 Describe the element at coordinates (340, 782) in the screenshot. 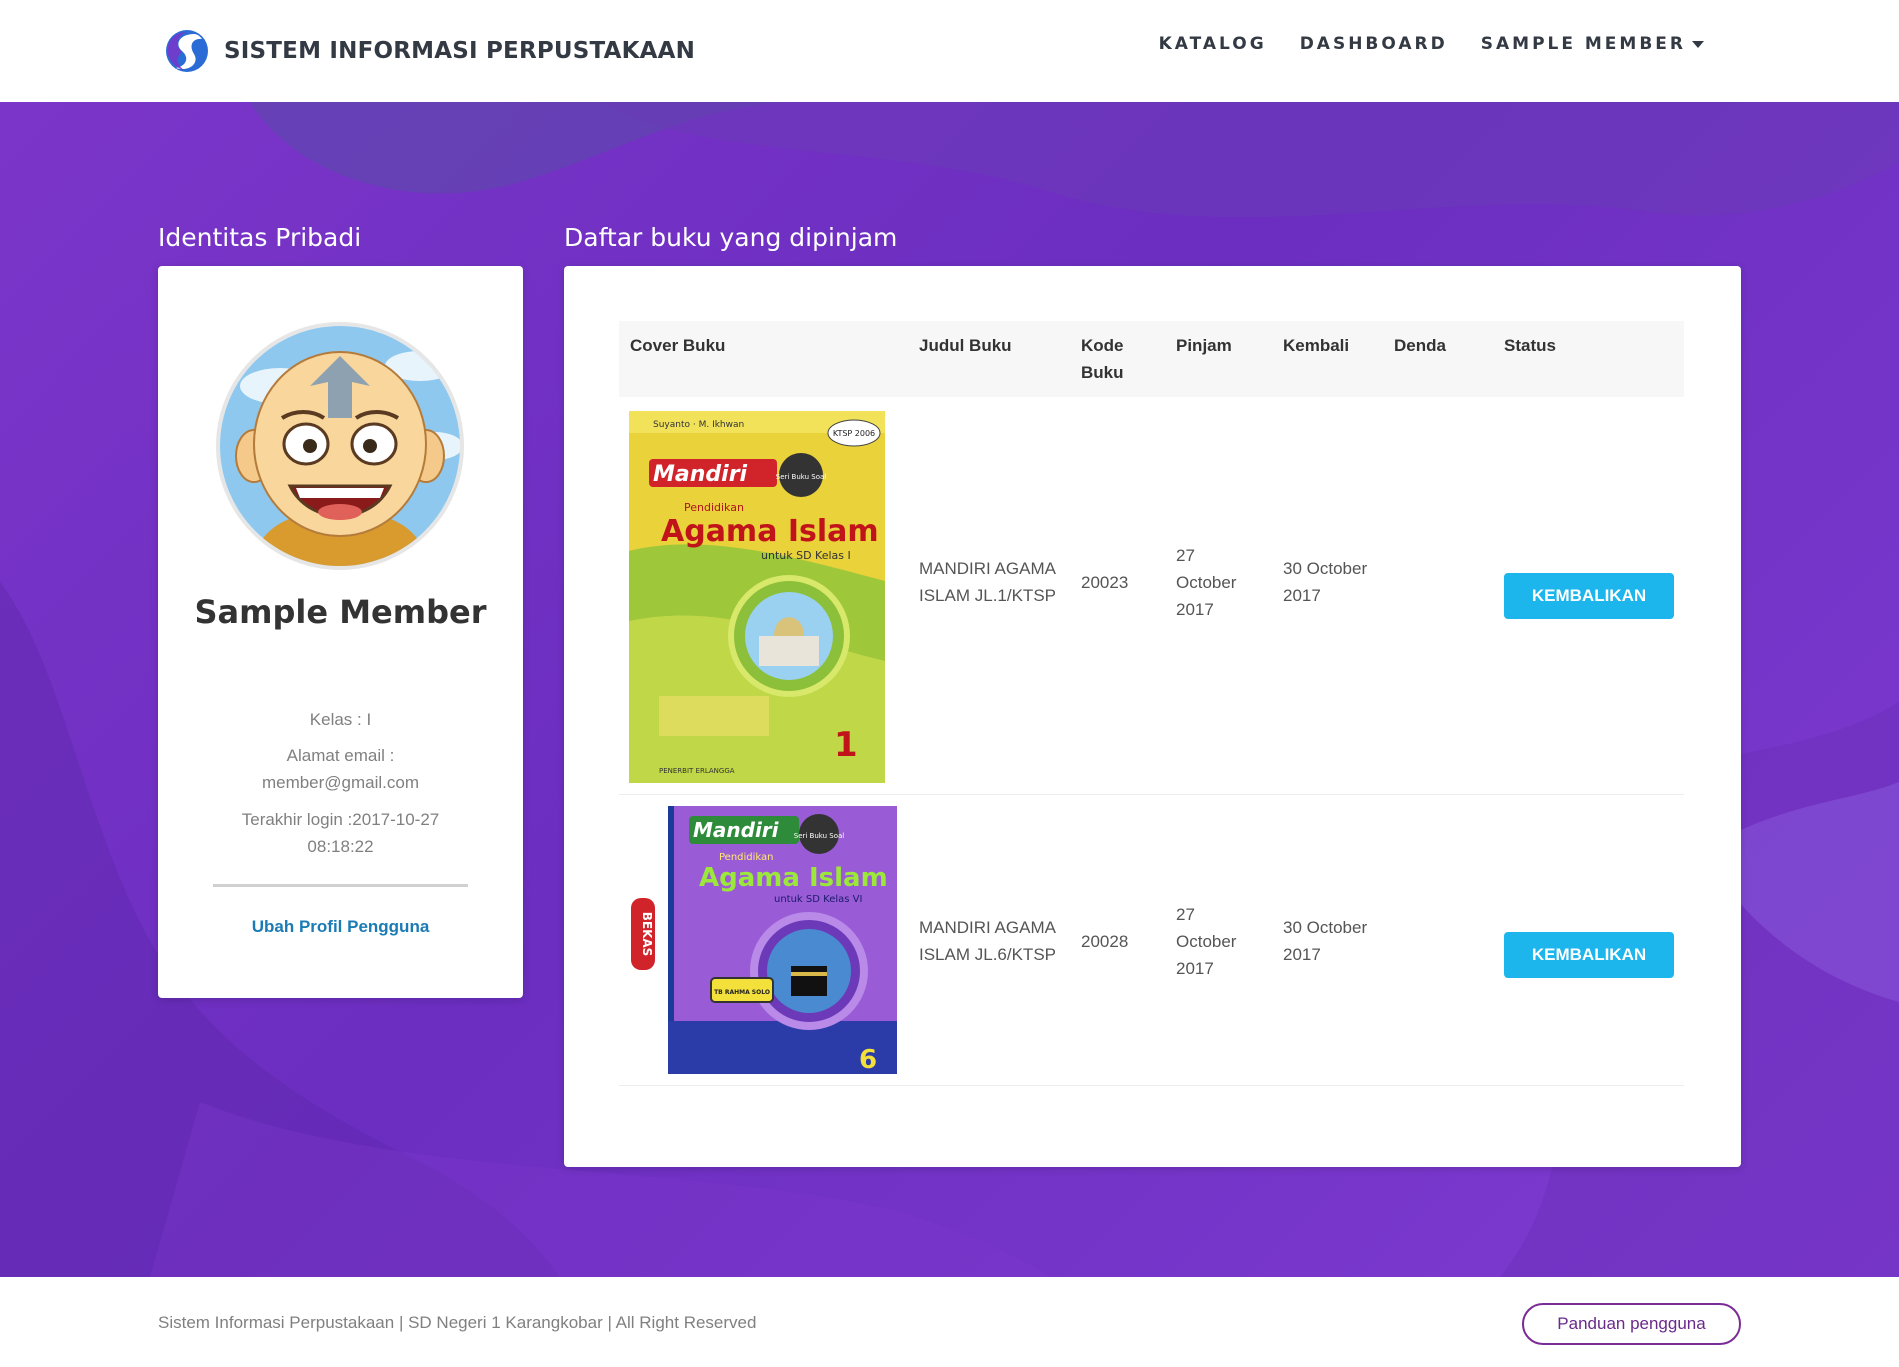

I see `member-email: member@gmail.com` at that location.